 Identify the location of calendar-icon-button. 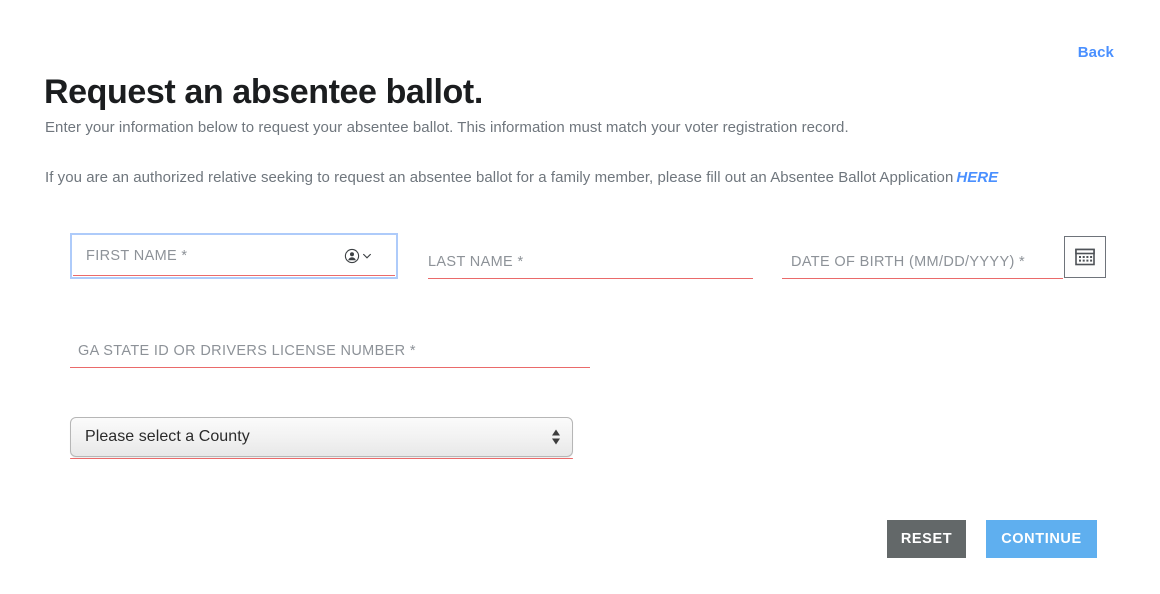
(1085, 257).